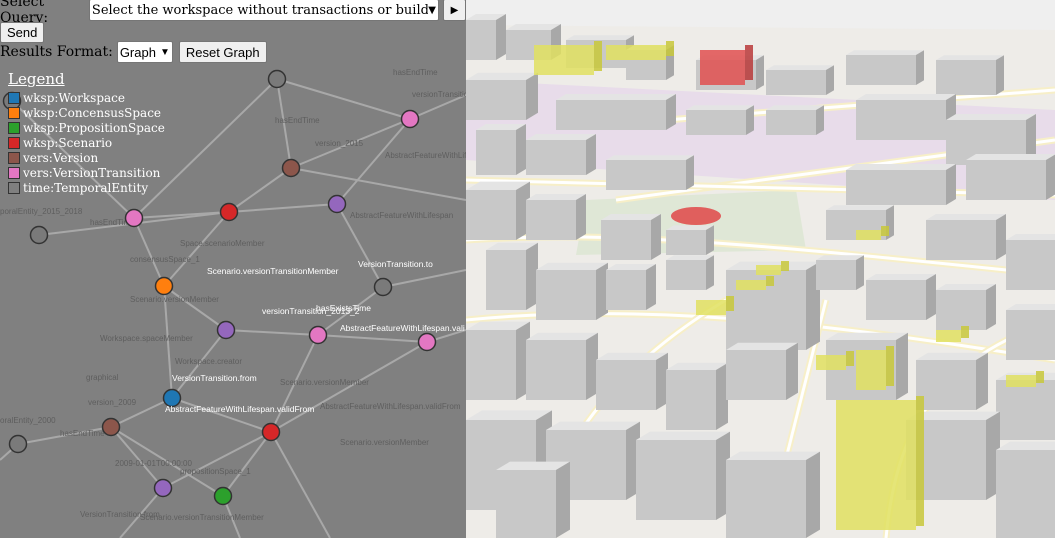 The height and width of the screenshot is (538, 1055). What do you see at coordinates (22, 32) in the screenshot?
I see `send-button: Send` at bounding box center [22, 32].